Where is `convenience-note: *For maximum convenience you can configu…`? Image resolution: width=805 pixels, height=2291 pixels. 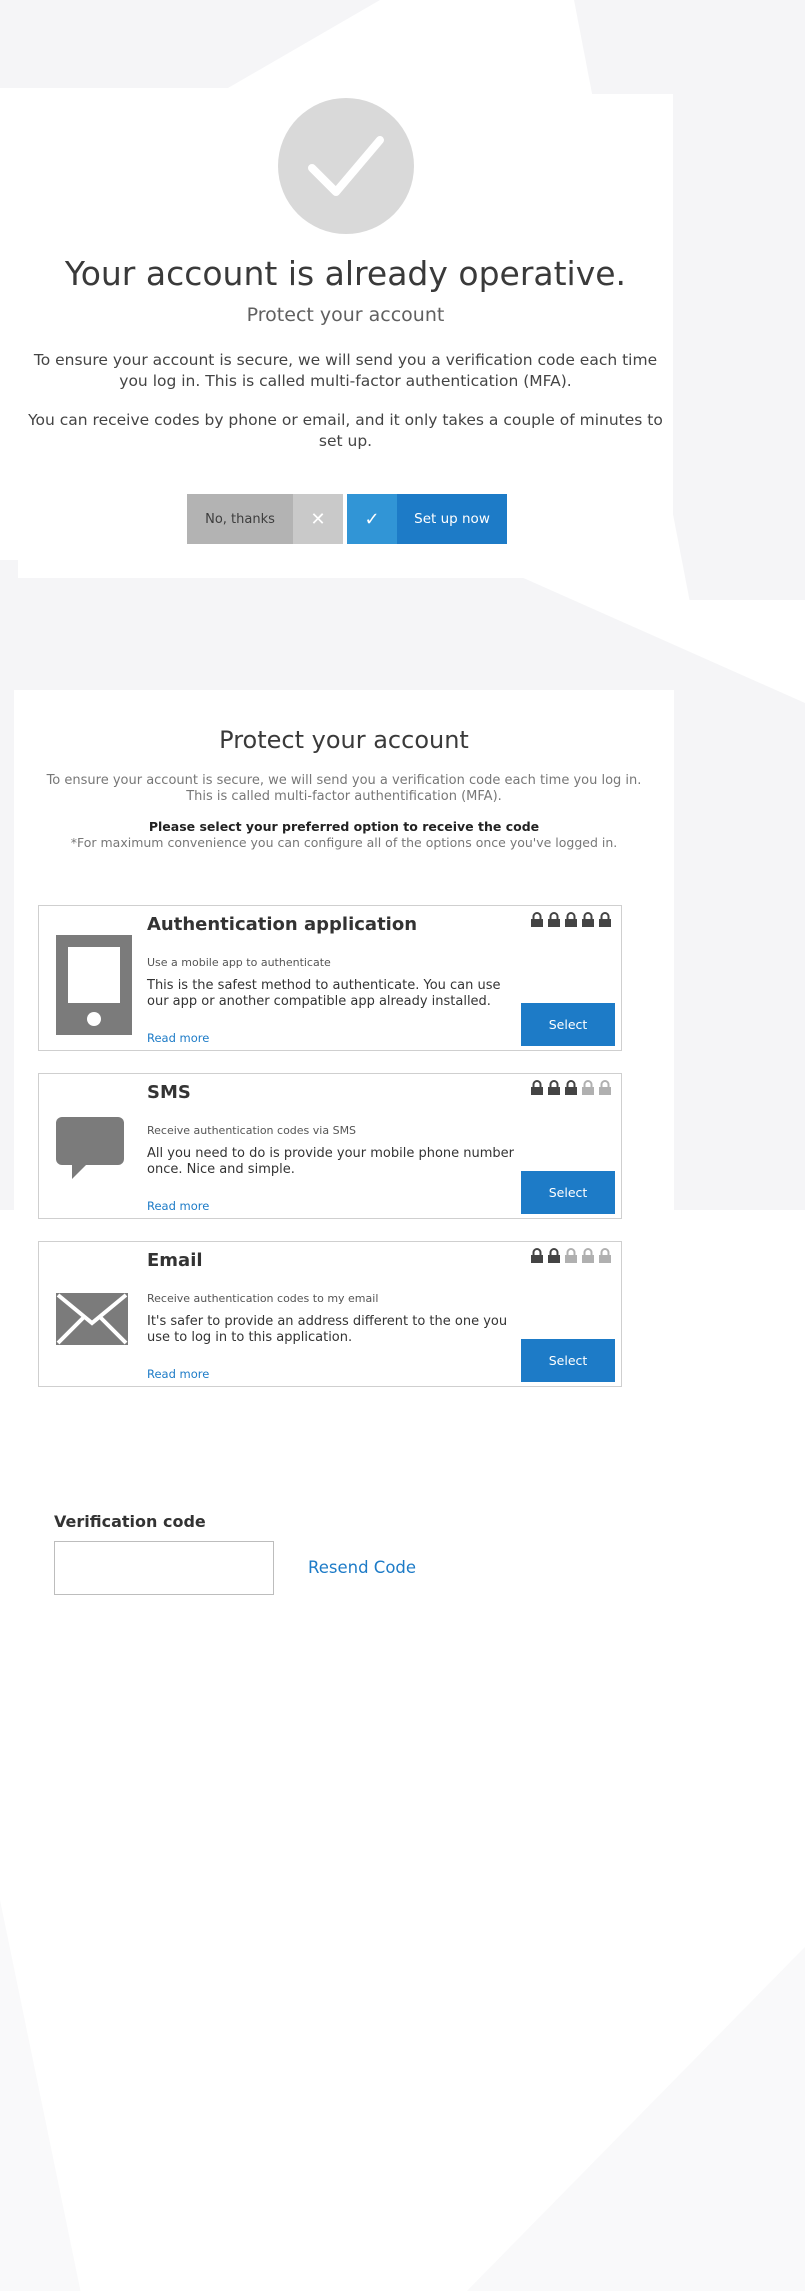 convenience-note: *For maximum convenience you can configu… is located at coordinates (344, 842).